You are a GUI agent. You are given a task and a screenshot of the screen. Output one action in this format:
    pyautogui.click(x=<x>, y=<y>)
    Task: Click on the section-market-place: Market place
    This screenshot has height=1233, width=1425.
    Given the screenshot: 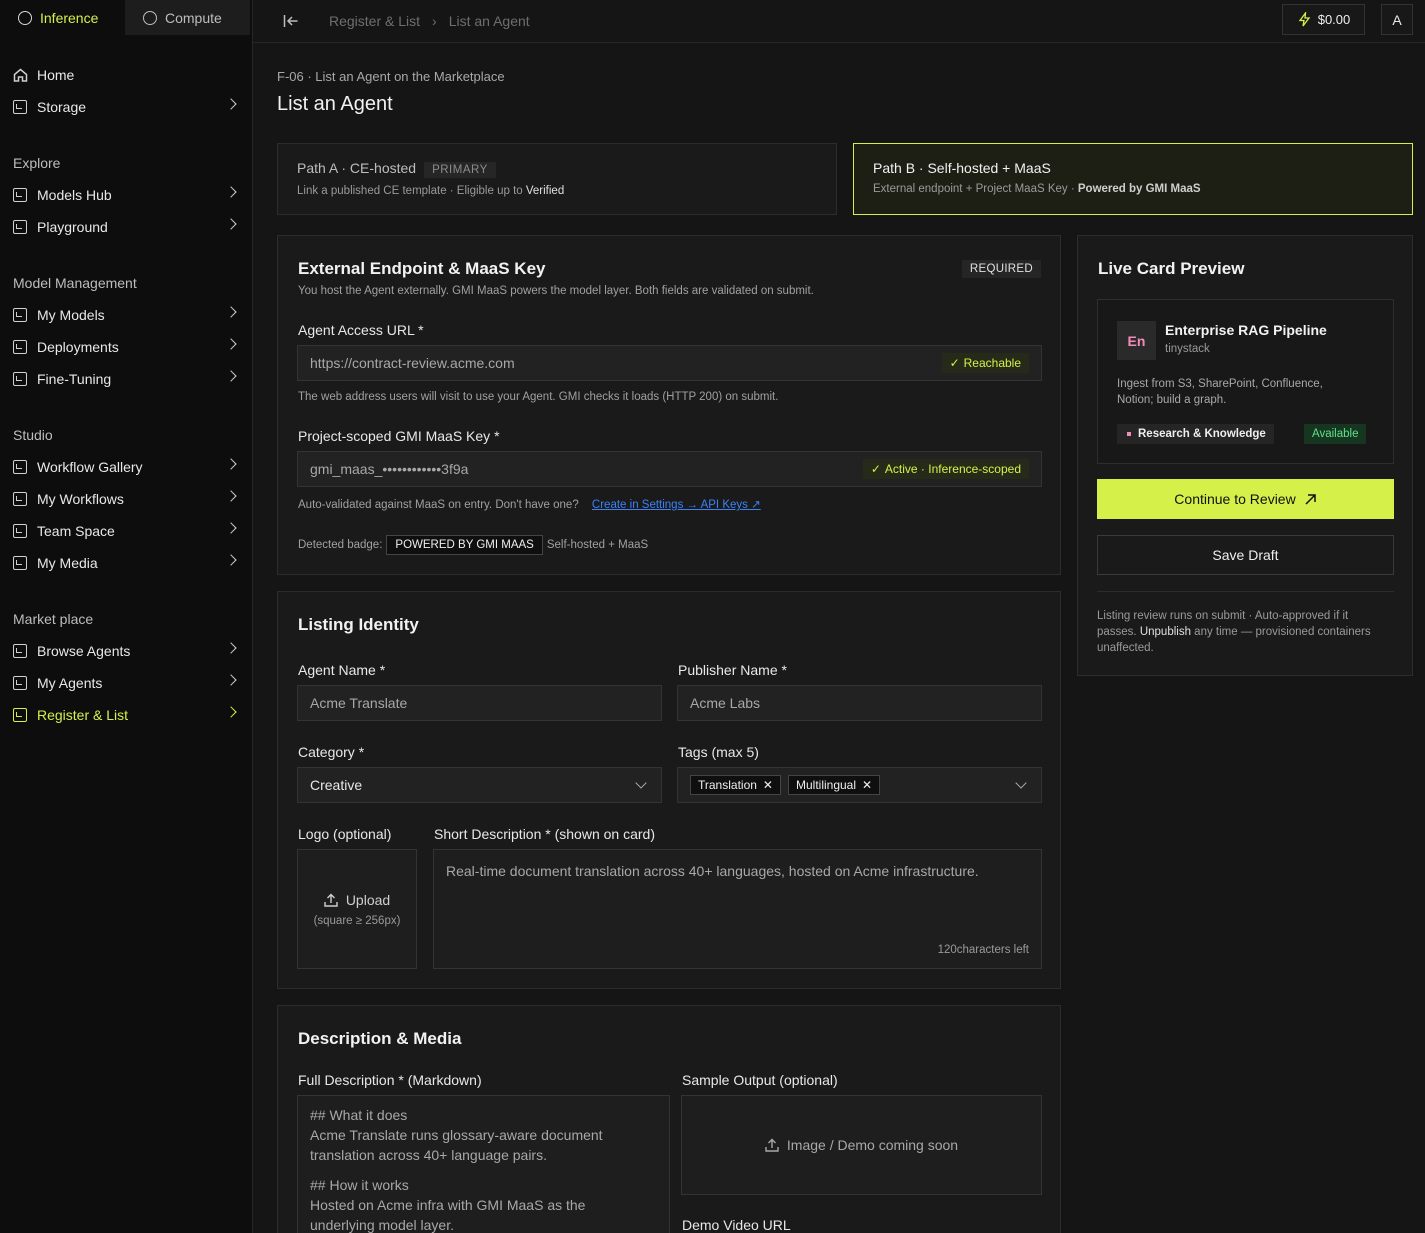 What is the action you would take?
    pyautogui.click(x=53, y=619)
    